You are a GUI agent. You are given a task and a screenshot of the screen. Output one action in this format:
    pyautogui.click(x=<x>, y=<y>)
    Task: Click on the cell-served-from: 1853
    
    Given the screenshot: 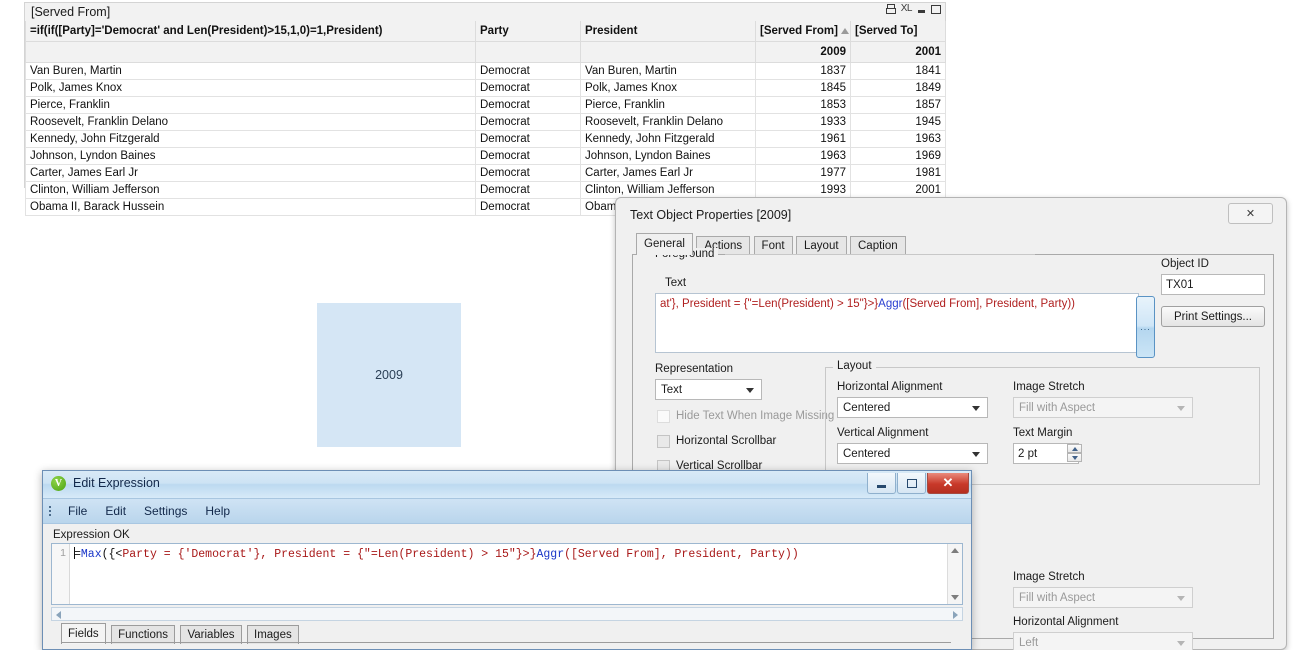 What is the action you would take?
    pyautogui.click(x=803, y=105)
    